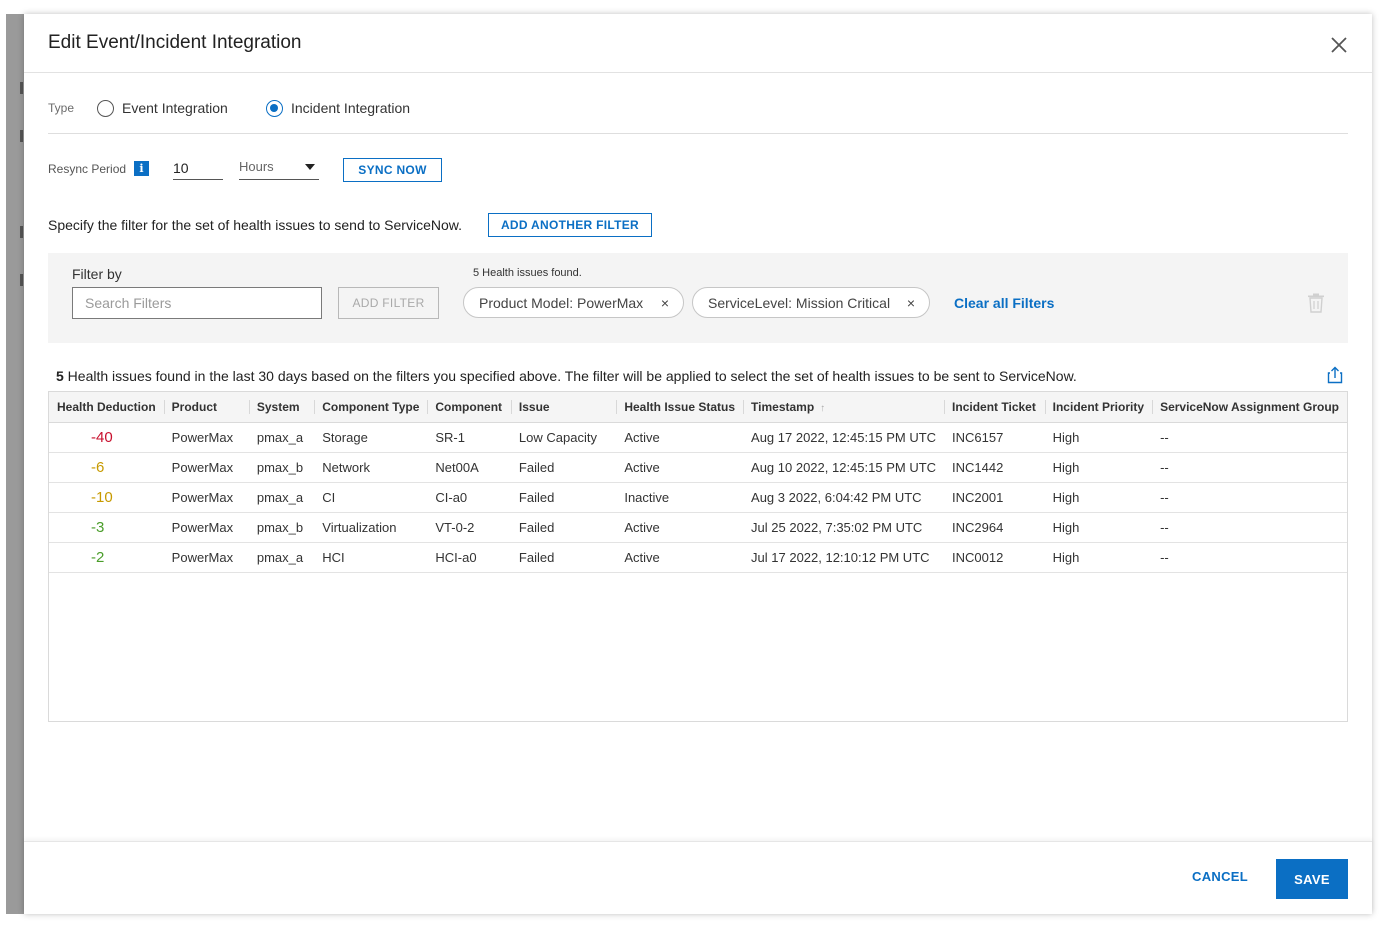 Image resolution: width=1382 pixels, height=930 pixels. What do you see at coordinates (175, 42) in the screenshot?
I see `modal-title: Edit Event/Incident Integration` at bounding box center [175, 42].